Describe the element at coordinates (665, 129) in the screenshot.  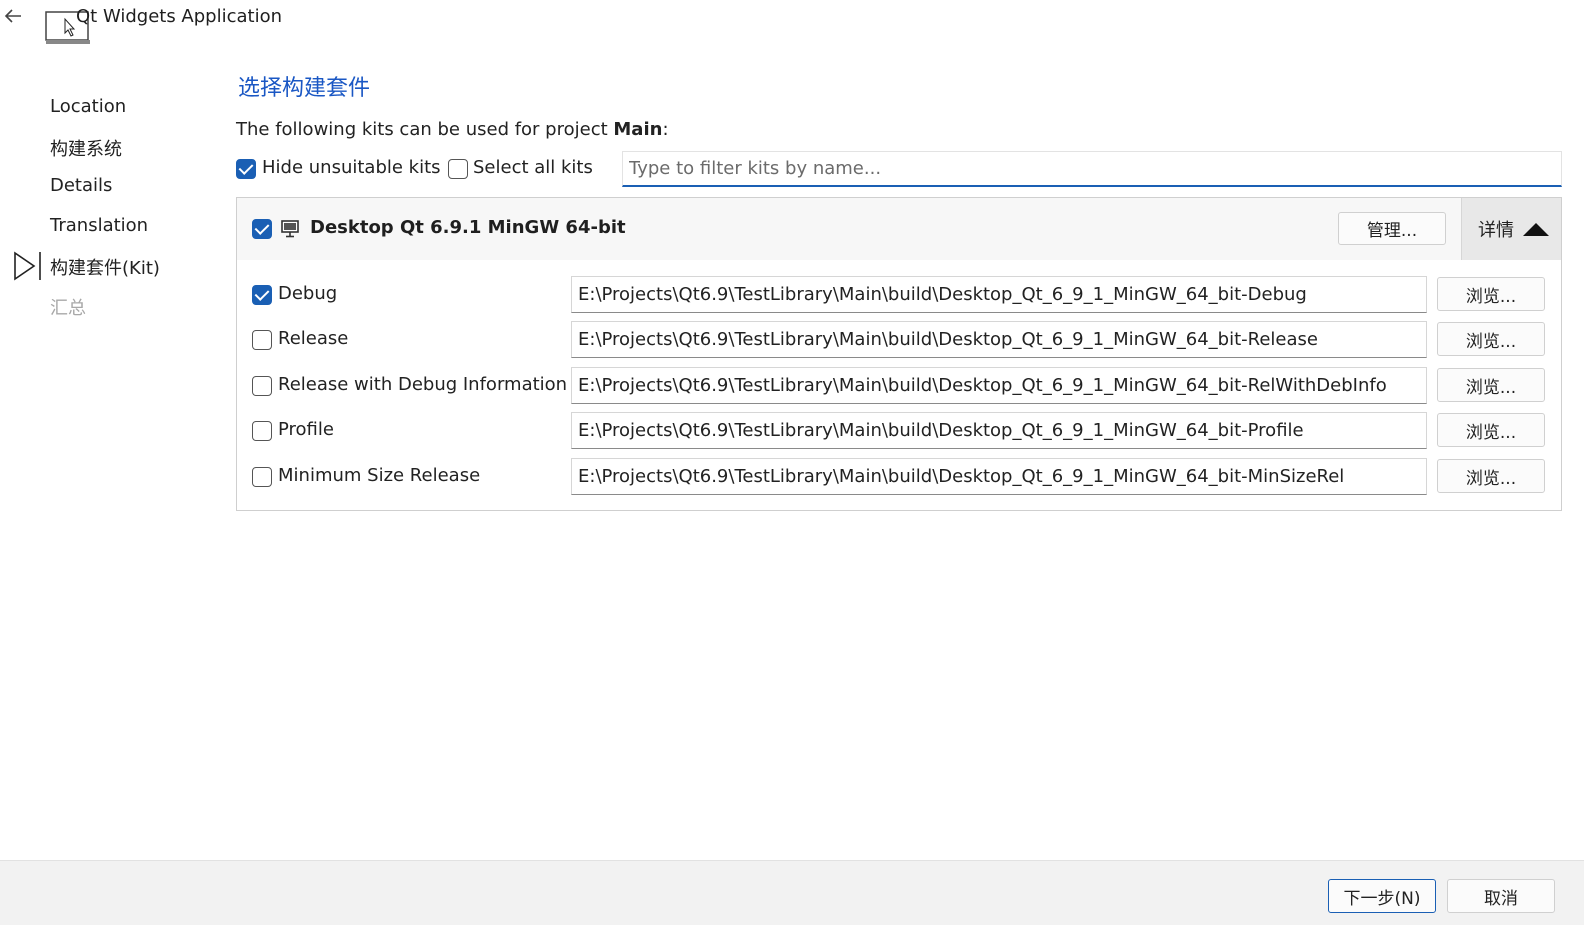
I see `intro-suffix: :` at that location.